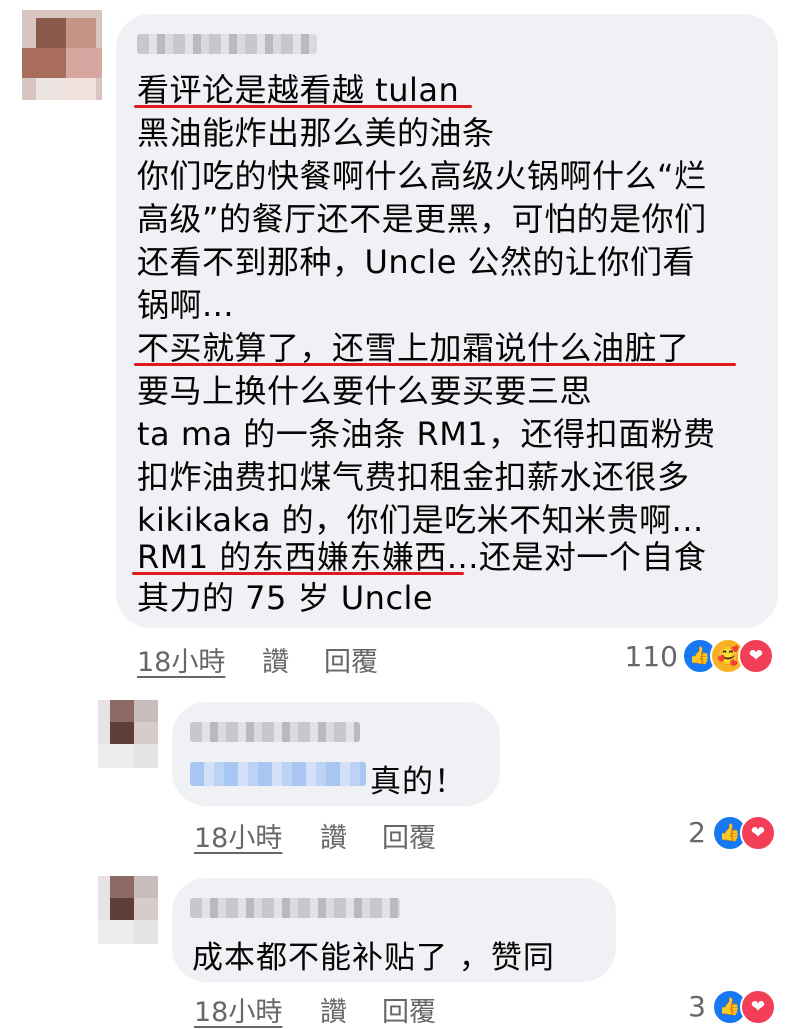 Image resolution: width=800 pixels, height=1029 pixels. Describe the element at coordinates (413, 477) in the screenshot. I see `comment-line: 扣炸油费扣煤气费扣租金扣薪水还很多` at that location.